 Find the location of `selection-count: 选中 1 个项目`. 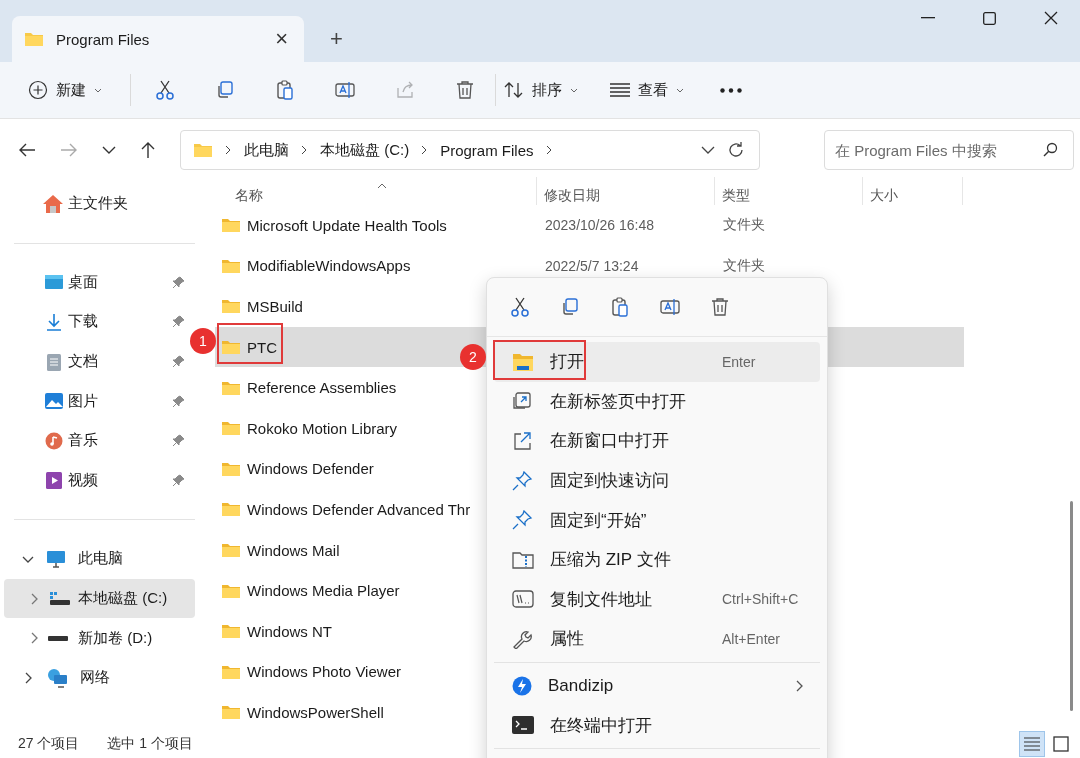

selection-count: 选中 1 个项目 is located at coordinates (150, 744).